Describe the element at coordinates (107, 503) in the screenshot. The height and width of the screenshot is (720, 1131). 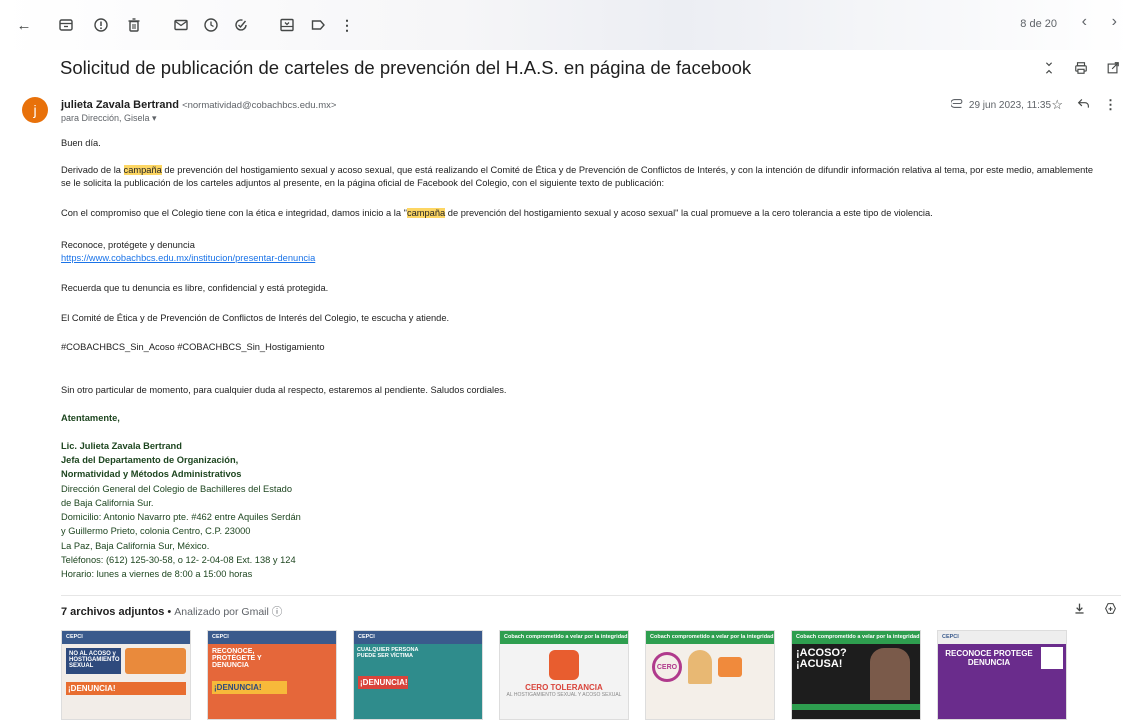
I see `signature-line-2: de Baja California Sur.` at that location.